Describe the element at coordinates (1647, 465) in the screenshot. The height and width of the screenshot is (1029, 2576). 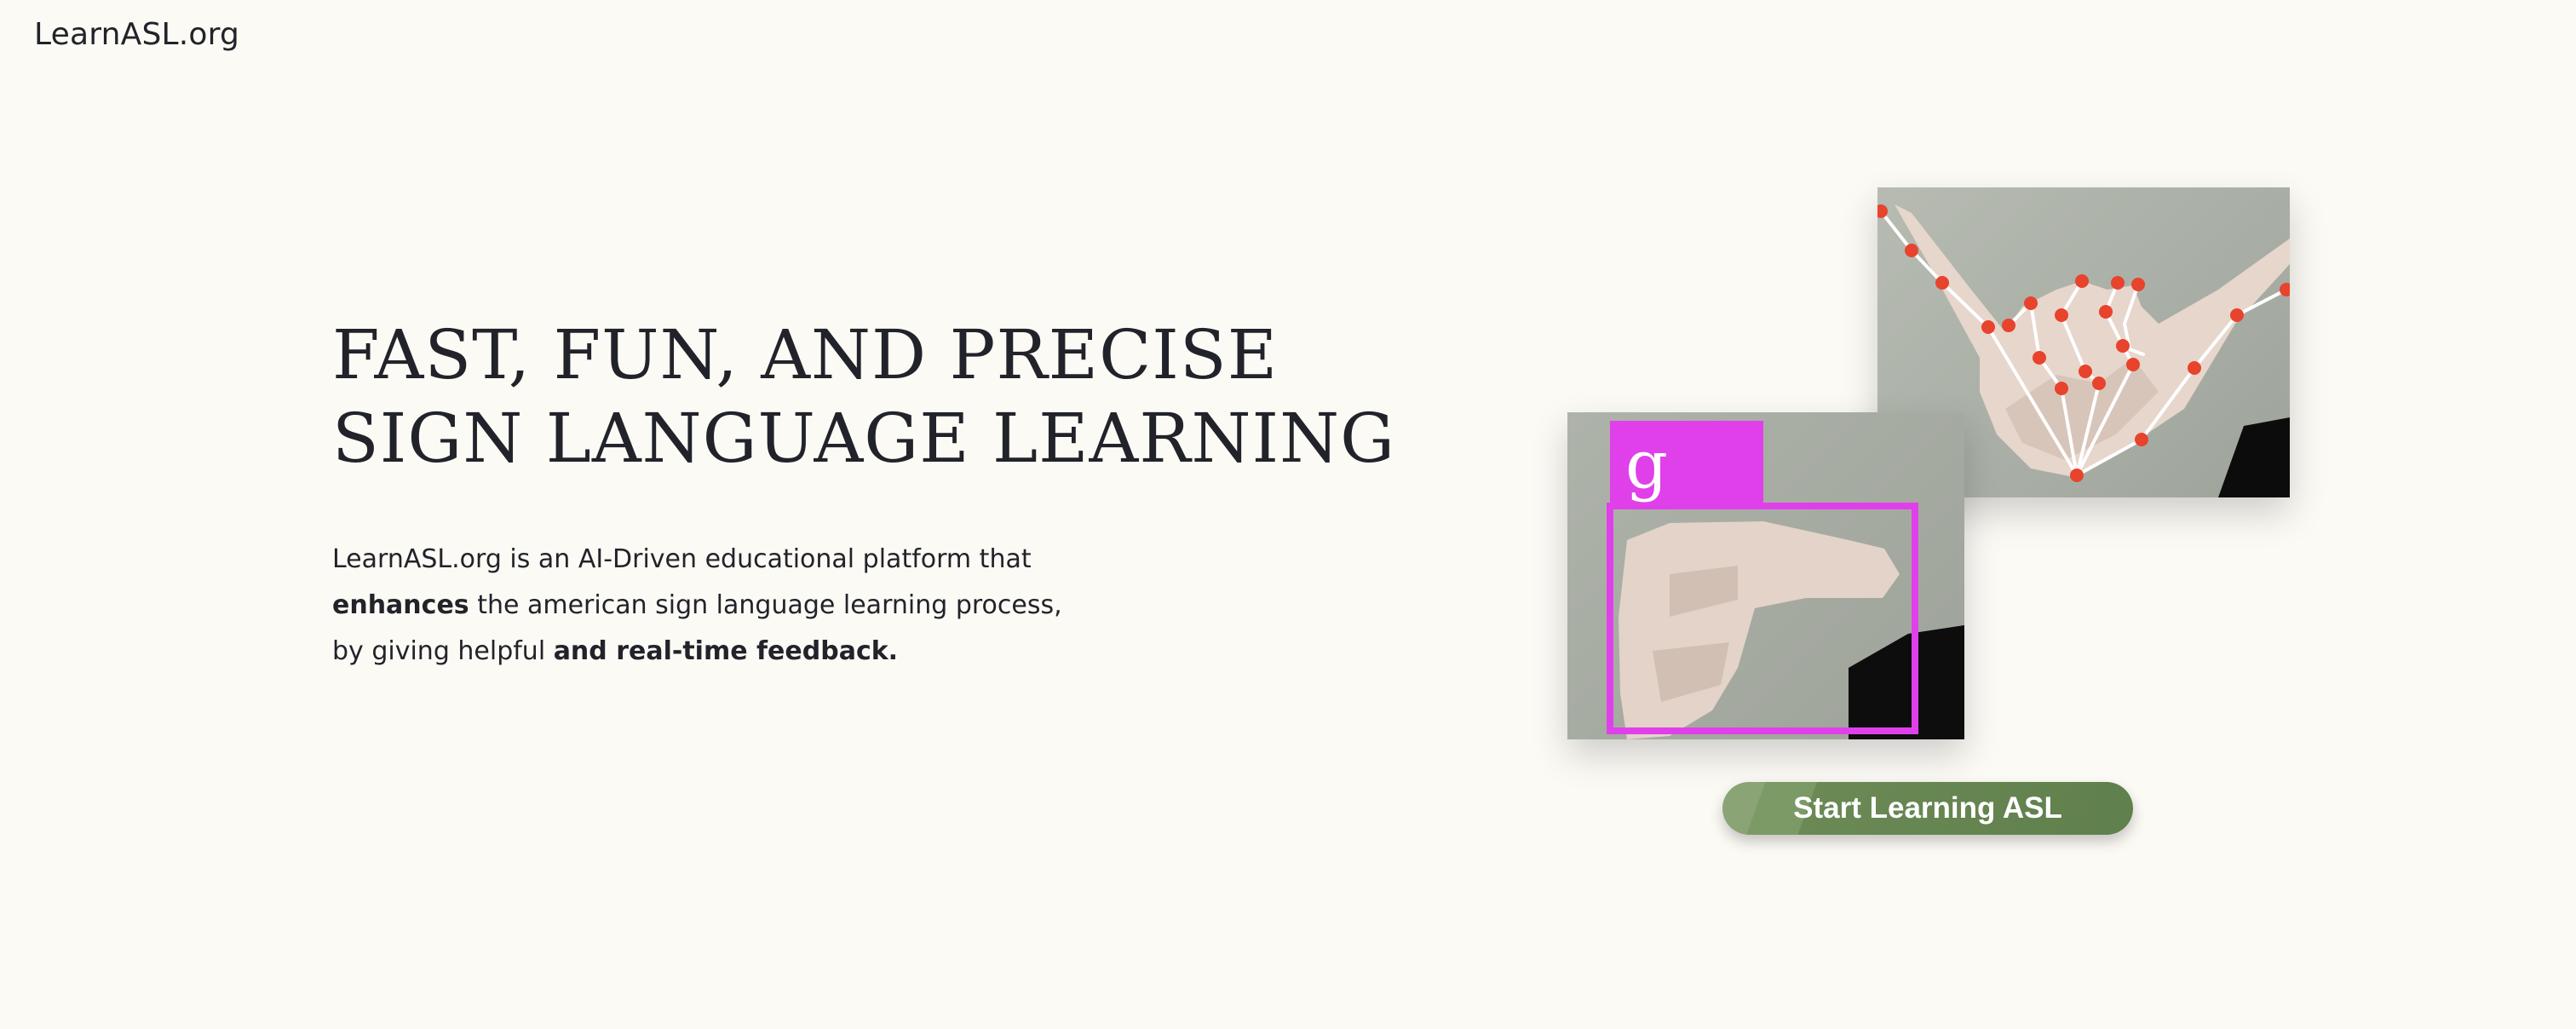
I see `detected-letter: g` at that location.